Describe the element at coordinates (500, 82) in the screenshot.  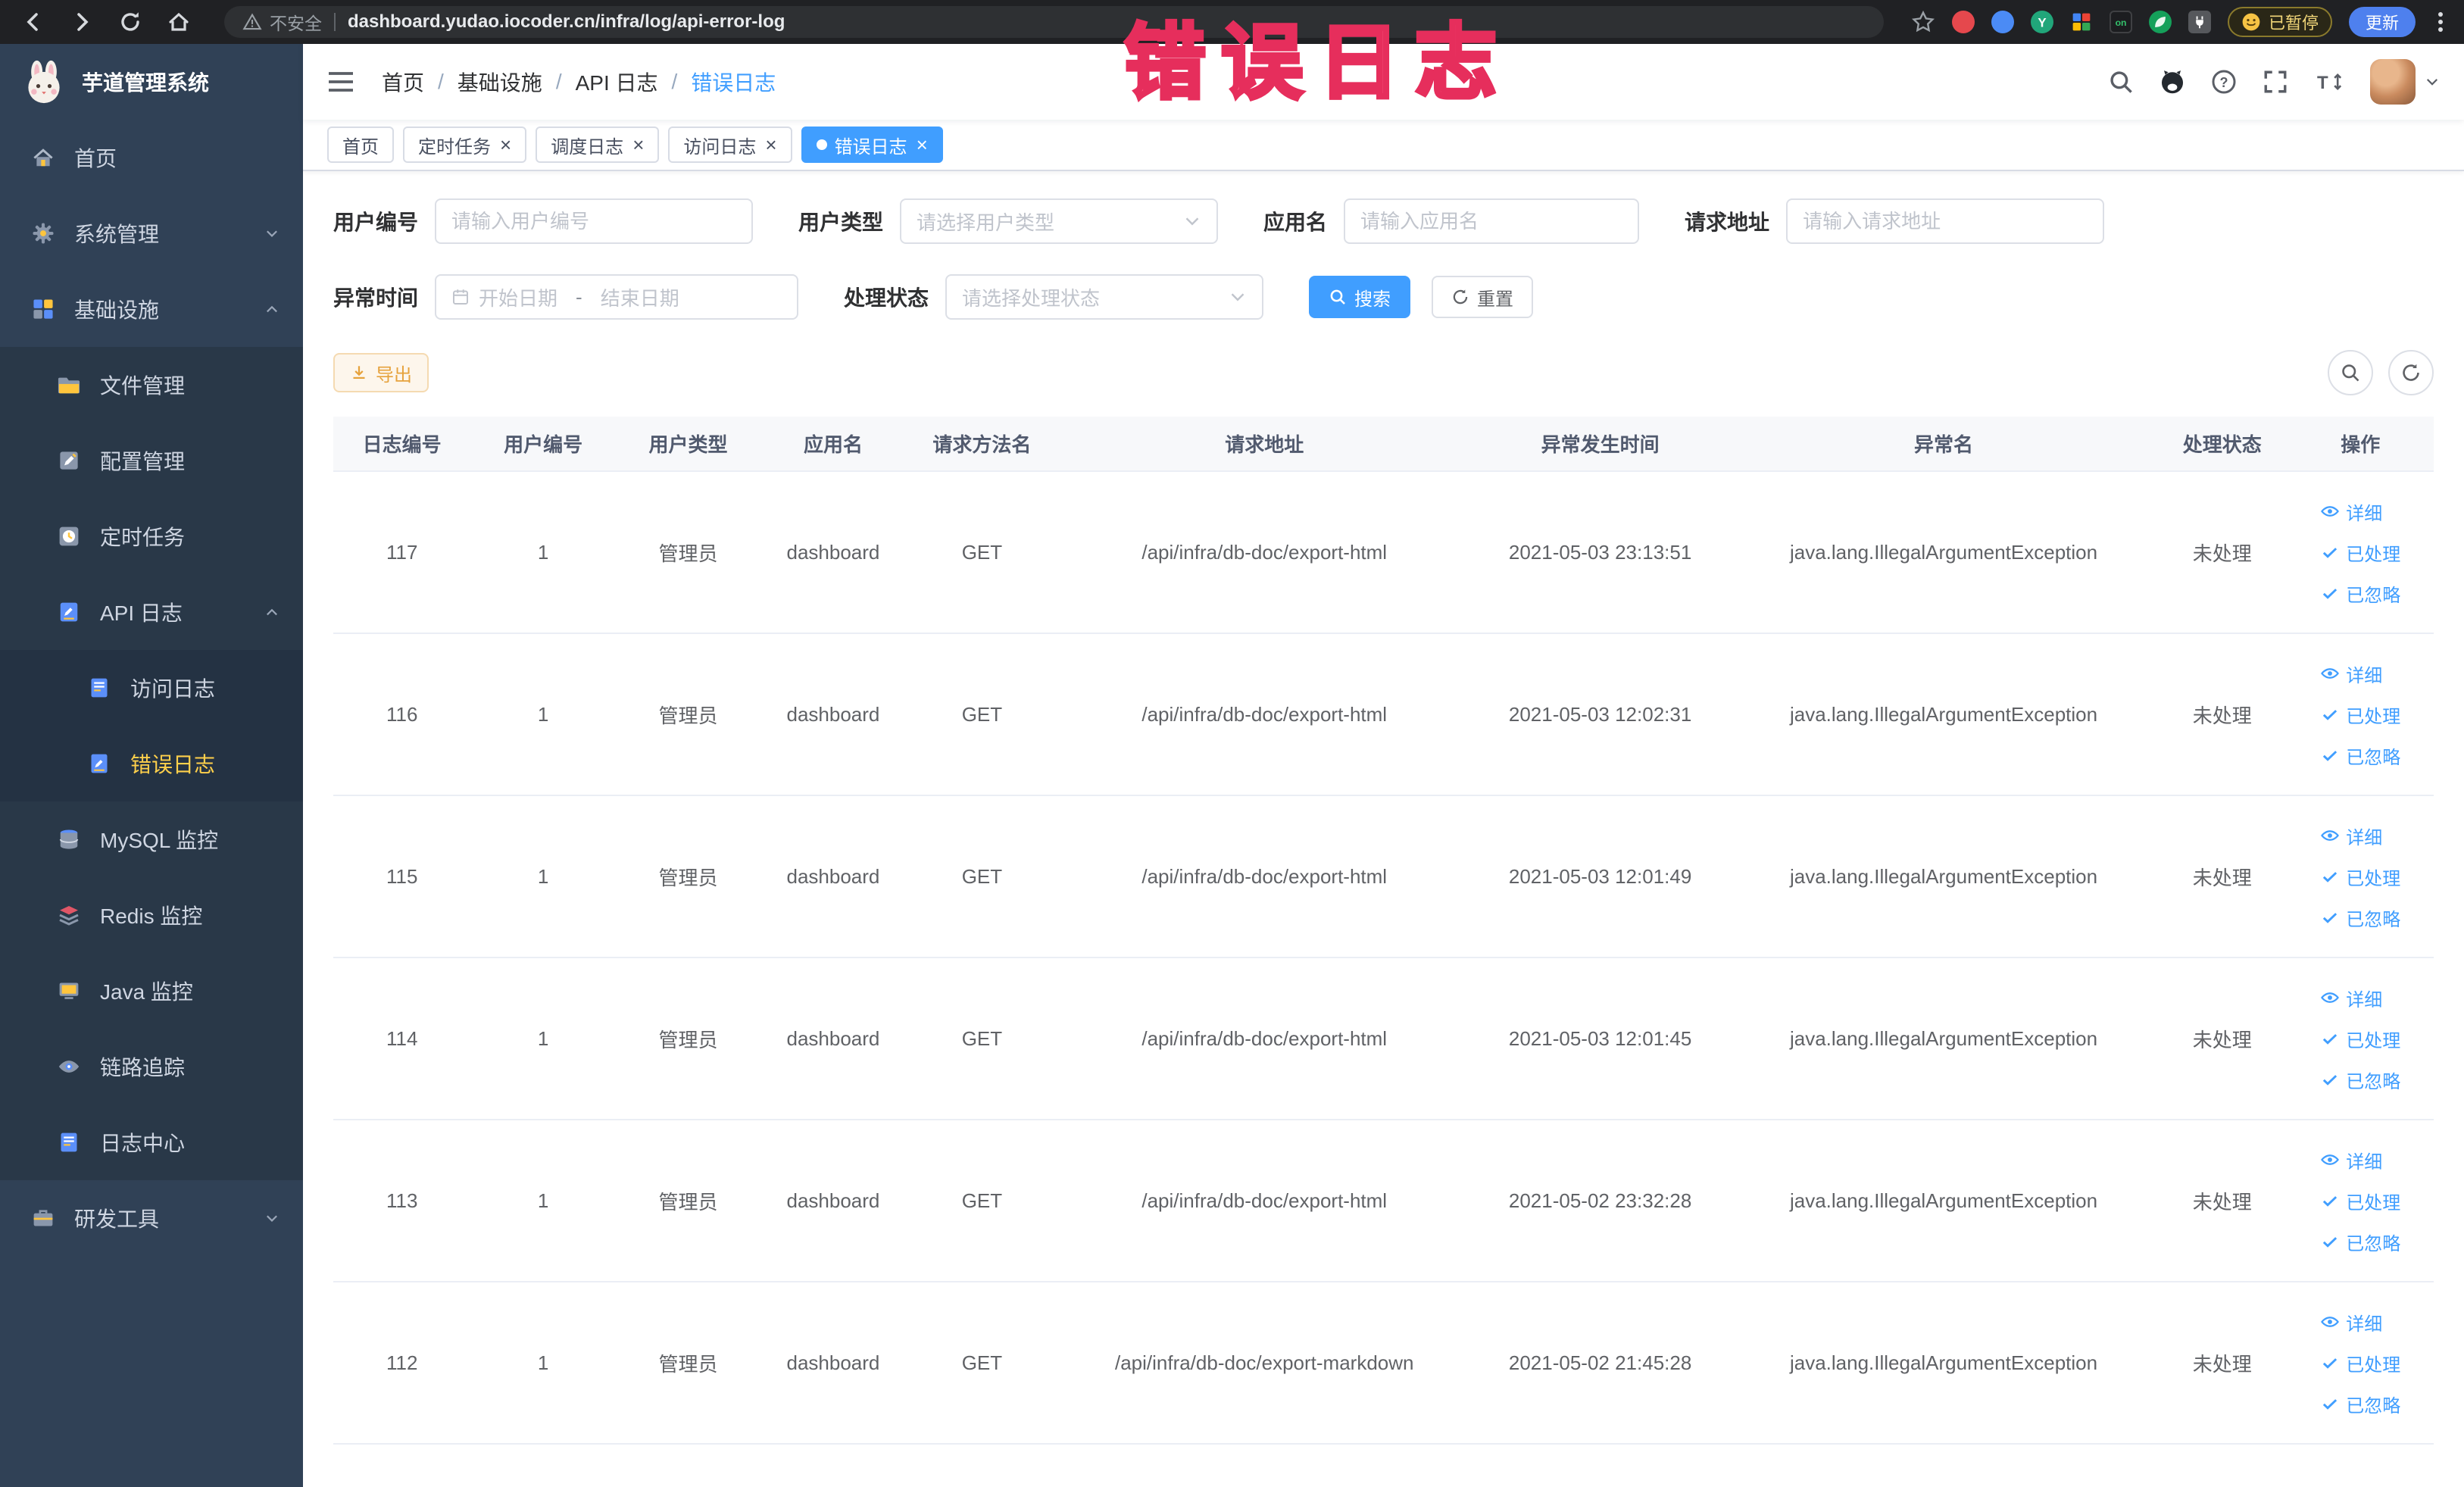
I see `breadcrumb-infrastructure: 基础设施` at that location.